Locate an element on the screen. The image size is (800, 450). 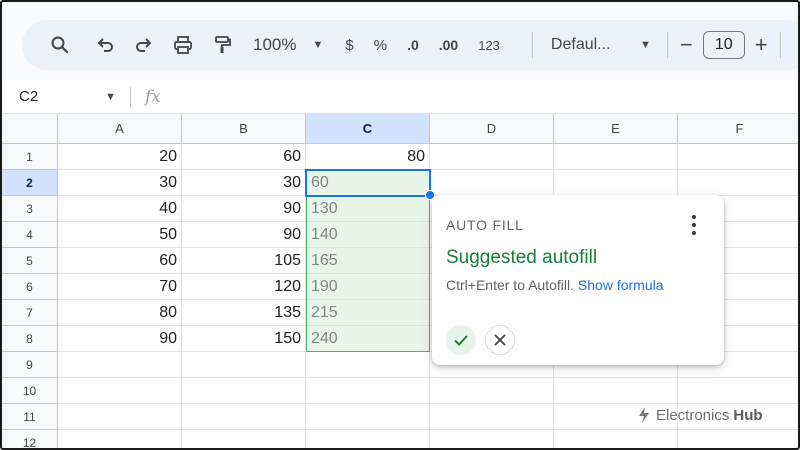
cell-b6: 120 is located at coordinates (244, 287).